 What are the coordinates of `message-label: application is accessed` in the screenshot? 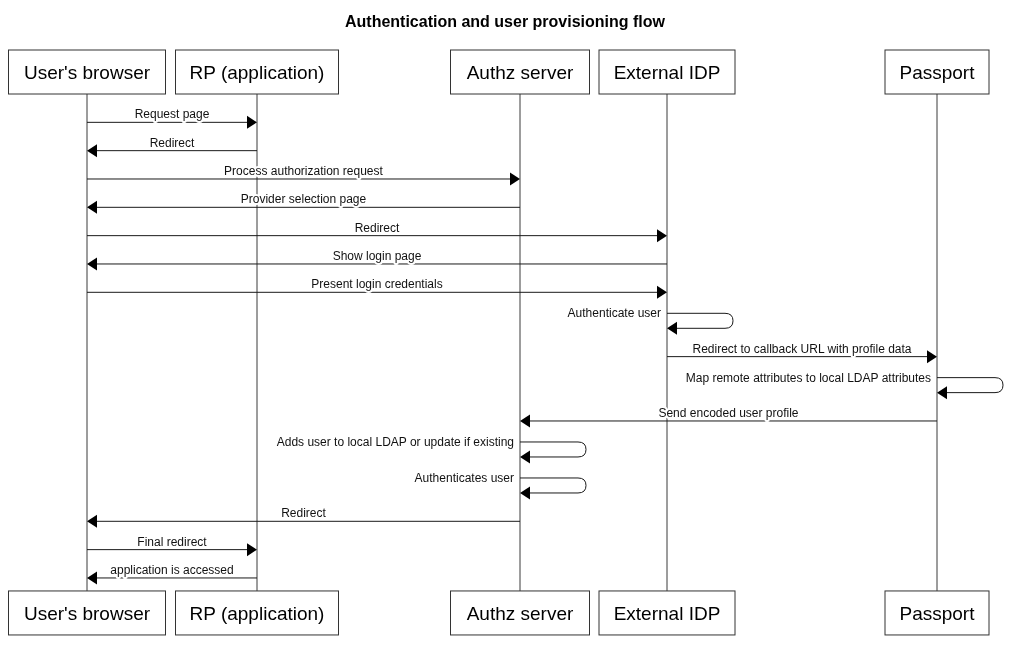 It's located at (172, 569).